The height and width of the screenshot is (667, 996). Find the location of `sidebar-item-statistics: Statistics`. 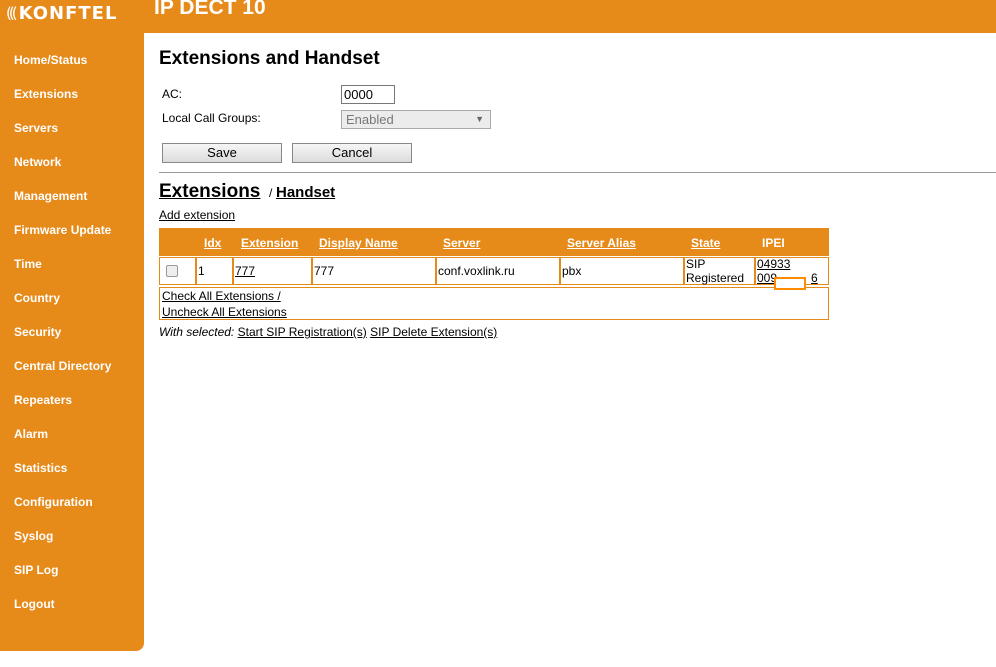

sidebar-item-statistics: Statistics is located at coordinates (40, 468).